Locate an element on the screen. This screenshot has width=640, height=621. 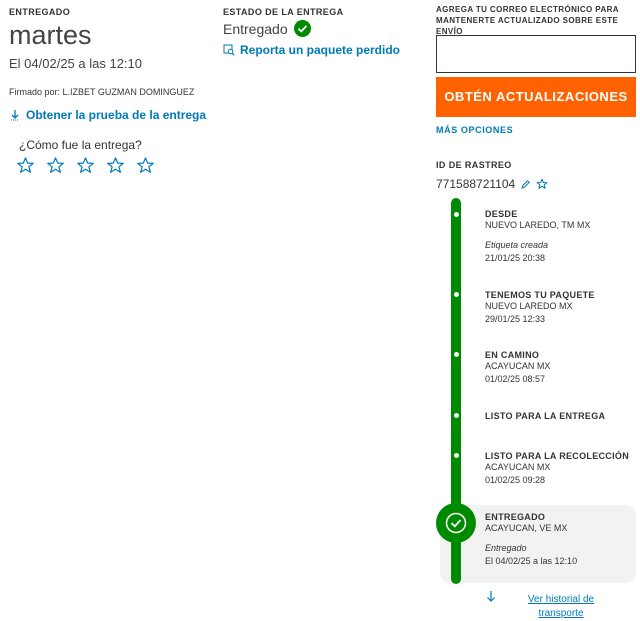
star-favorite-icon is located at coordinates (542, 184).